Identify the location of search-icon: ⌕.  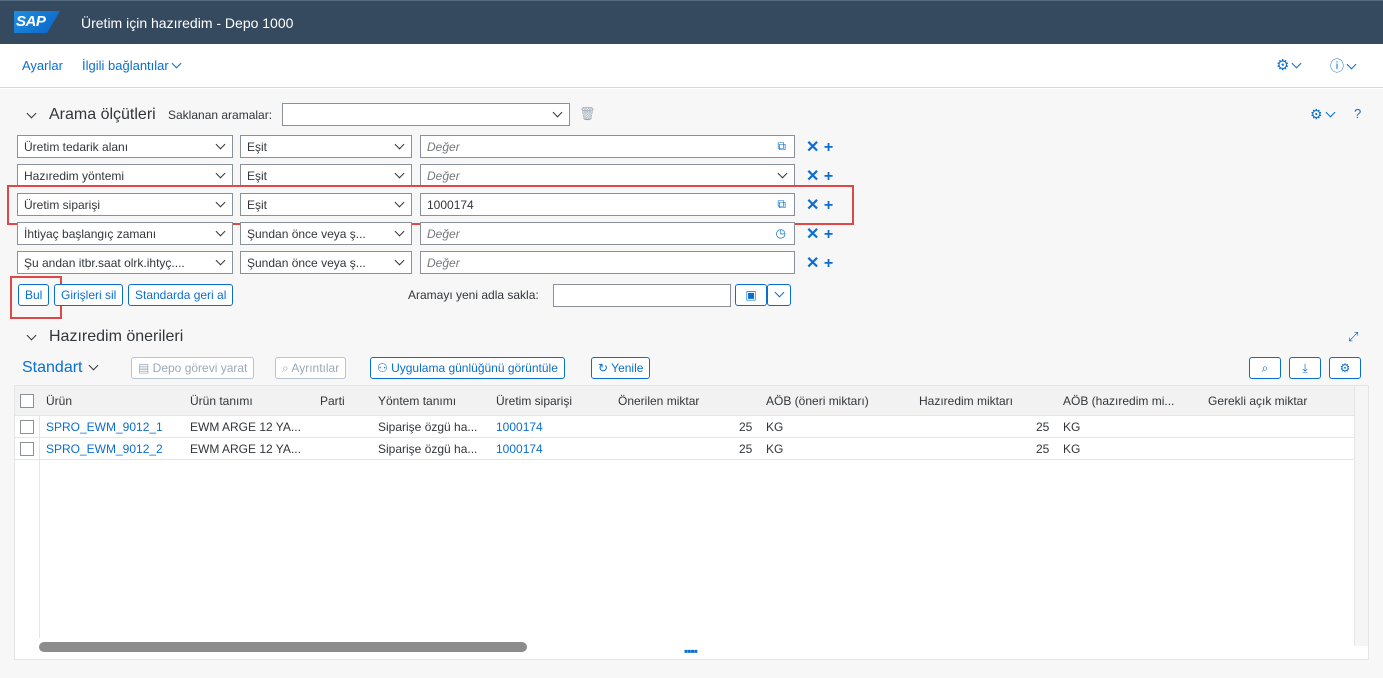
(287, 368).